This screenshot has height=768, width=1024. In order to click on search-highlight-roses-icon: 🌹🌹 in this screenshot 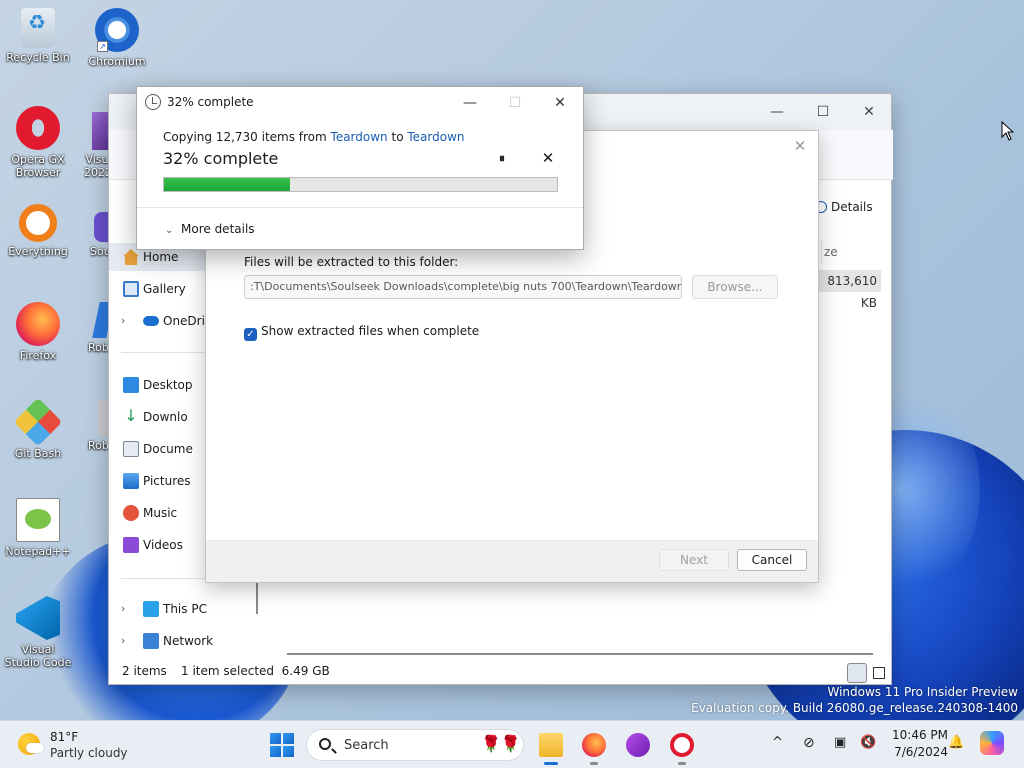, I will do `click(501, 743)`.